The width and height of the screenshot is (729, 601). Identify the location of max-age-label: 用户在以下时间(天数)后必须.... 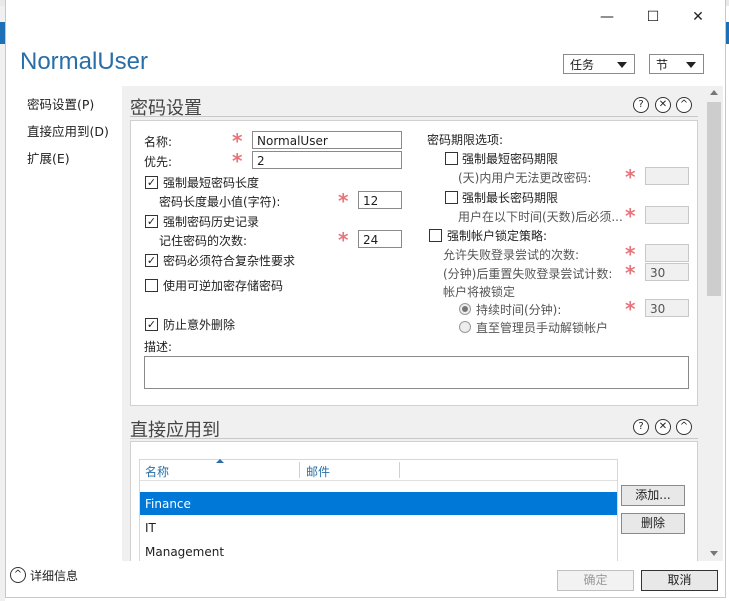
(540, 217).